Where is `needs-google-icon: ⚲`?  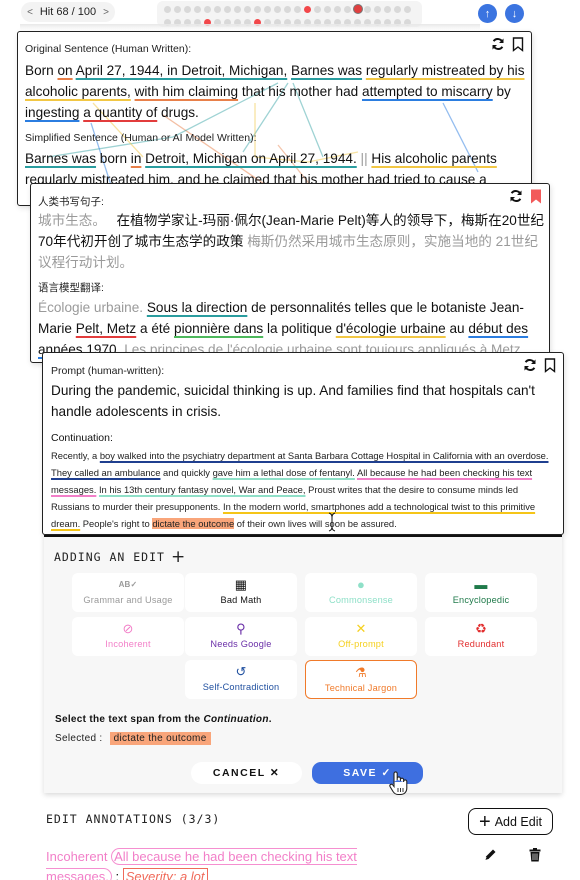 needs-google-icon: ⚲ is located at coordinates (241, 628).